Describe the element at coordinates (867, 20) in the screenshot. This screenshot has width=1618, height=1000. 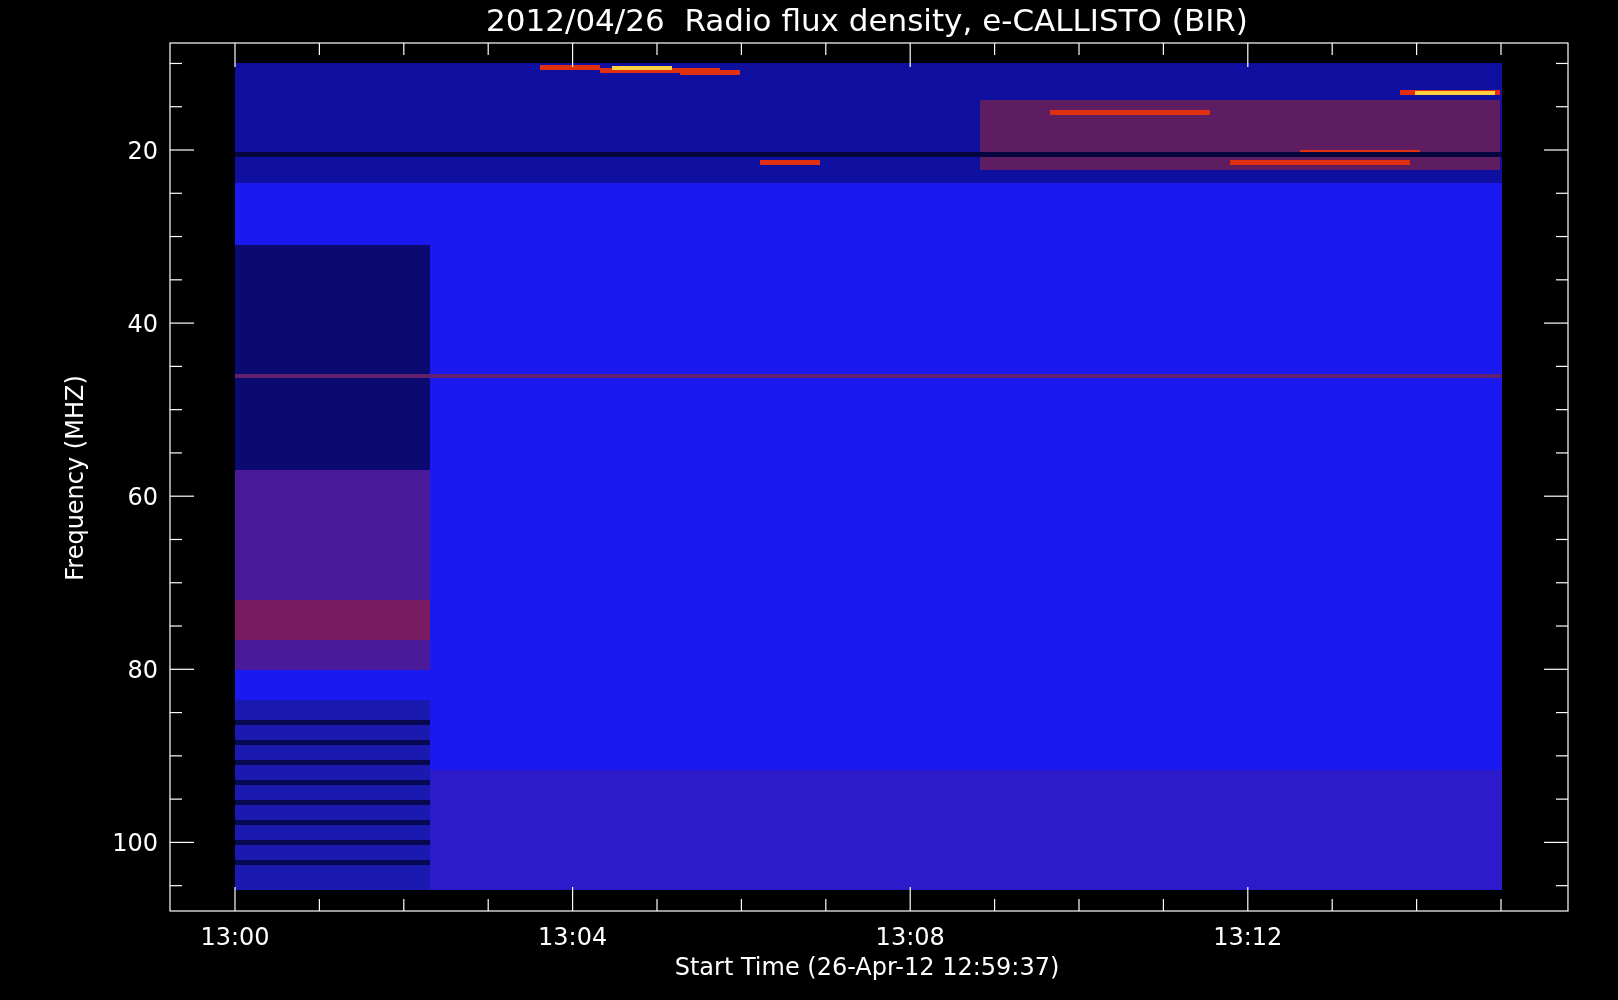
I see `chart-title: 2012/04/26 Radio flux density, e-CALLISTO (BIR)` at that location.